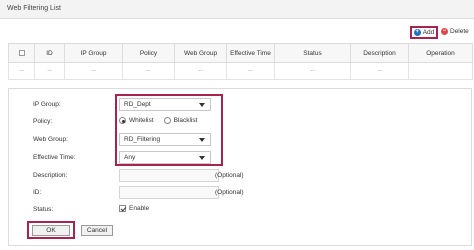  Describe the element at coordinates (241, 121) in the screenshot. I see `policy-row: Policy: Whitelist Blacklist` at that location.